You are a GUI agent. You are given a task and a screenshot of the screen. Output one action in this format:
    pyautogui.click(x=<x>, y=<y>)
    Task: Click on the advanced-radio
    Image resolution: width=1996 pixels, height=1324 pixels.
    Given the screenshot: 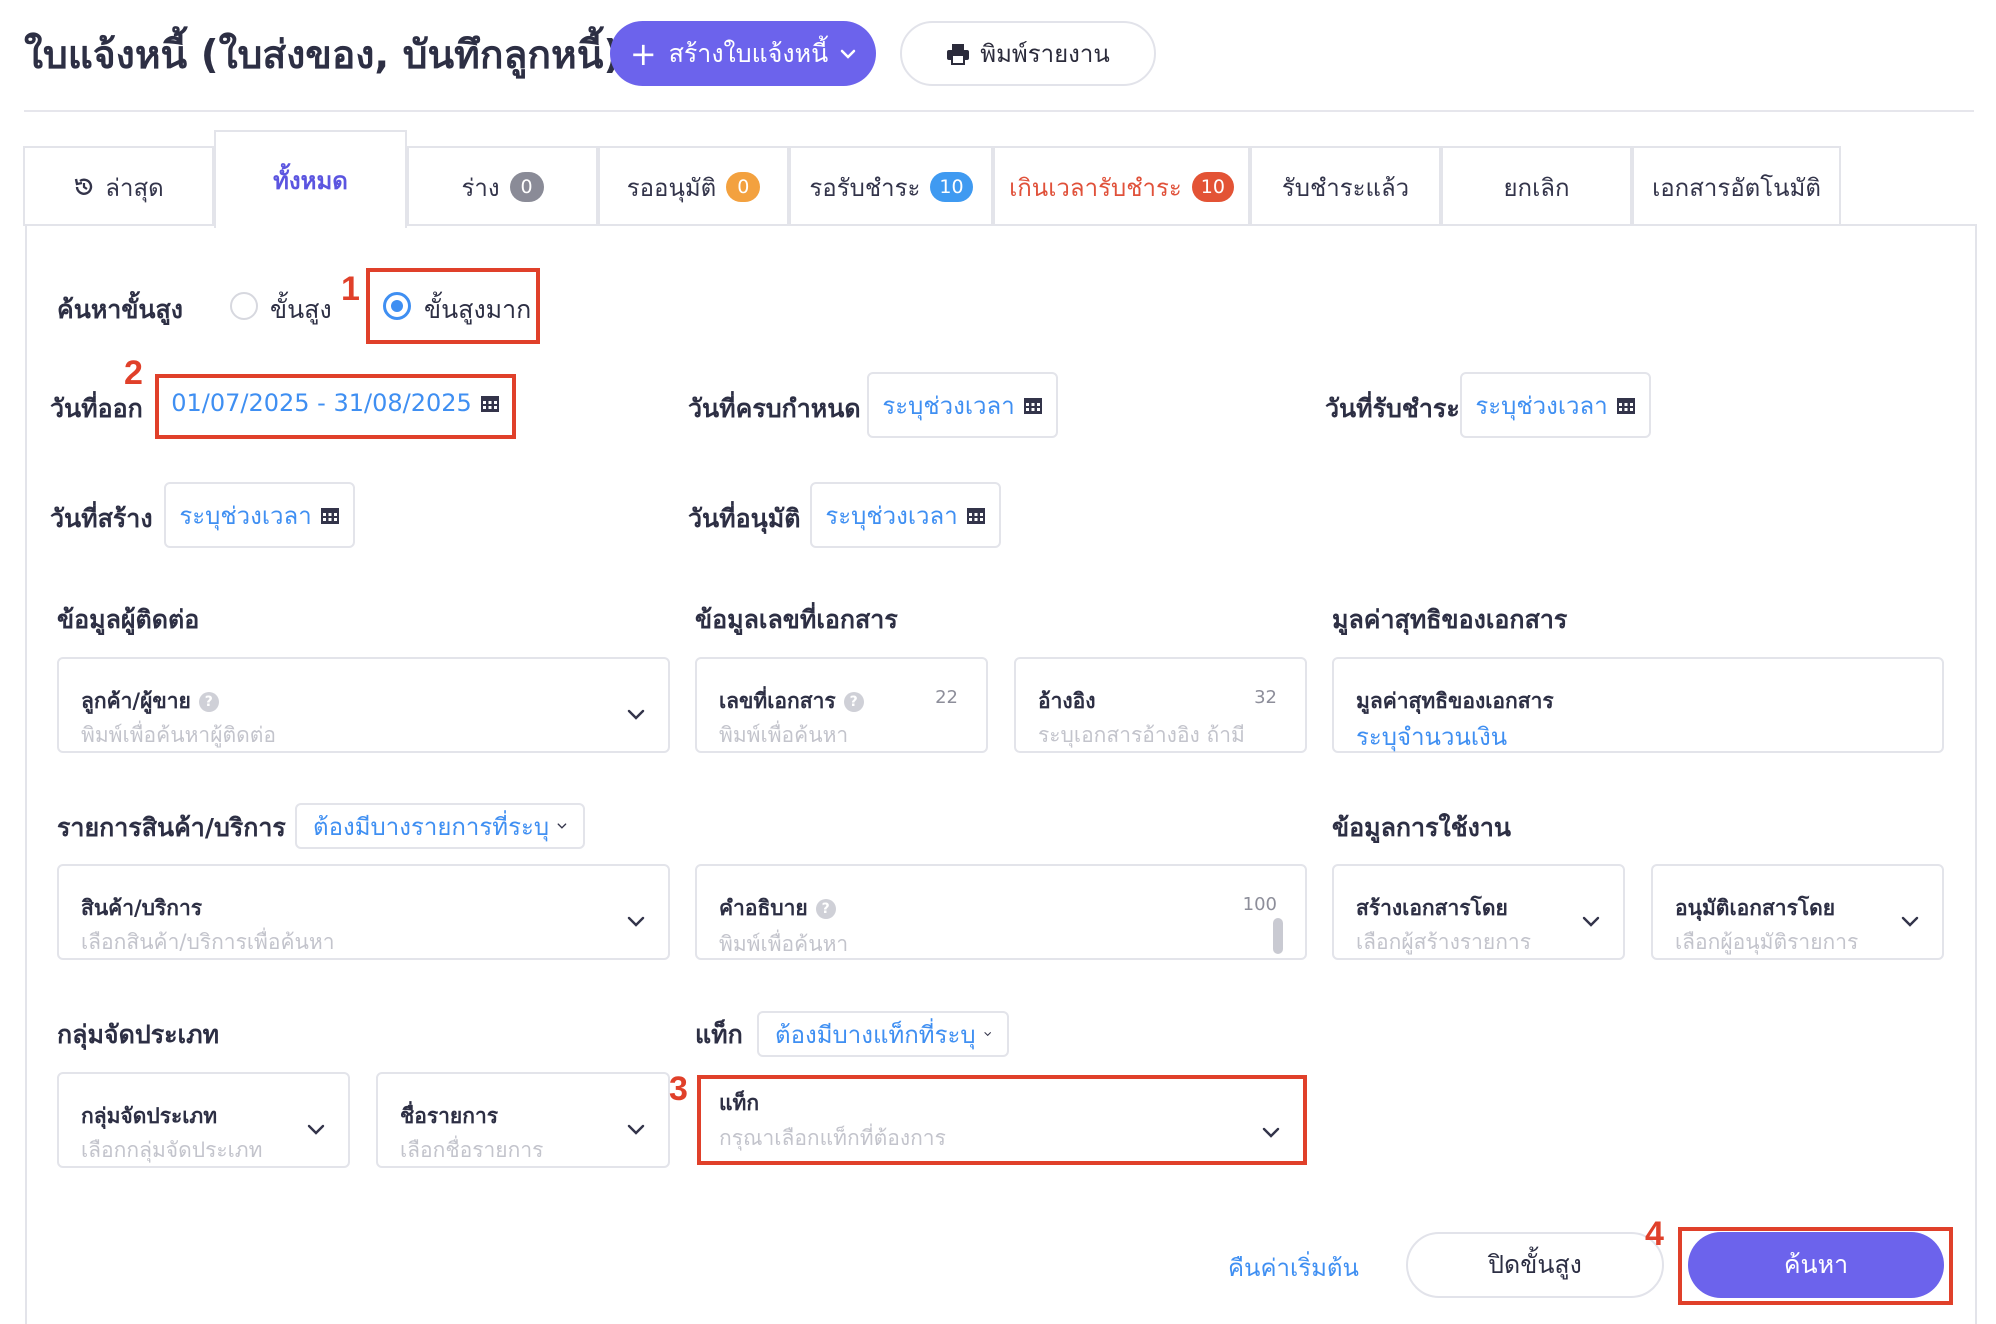 What is the action you would take?
    pyautogui.click(x=244, y=306)
    